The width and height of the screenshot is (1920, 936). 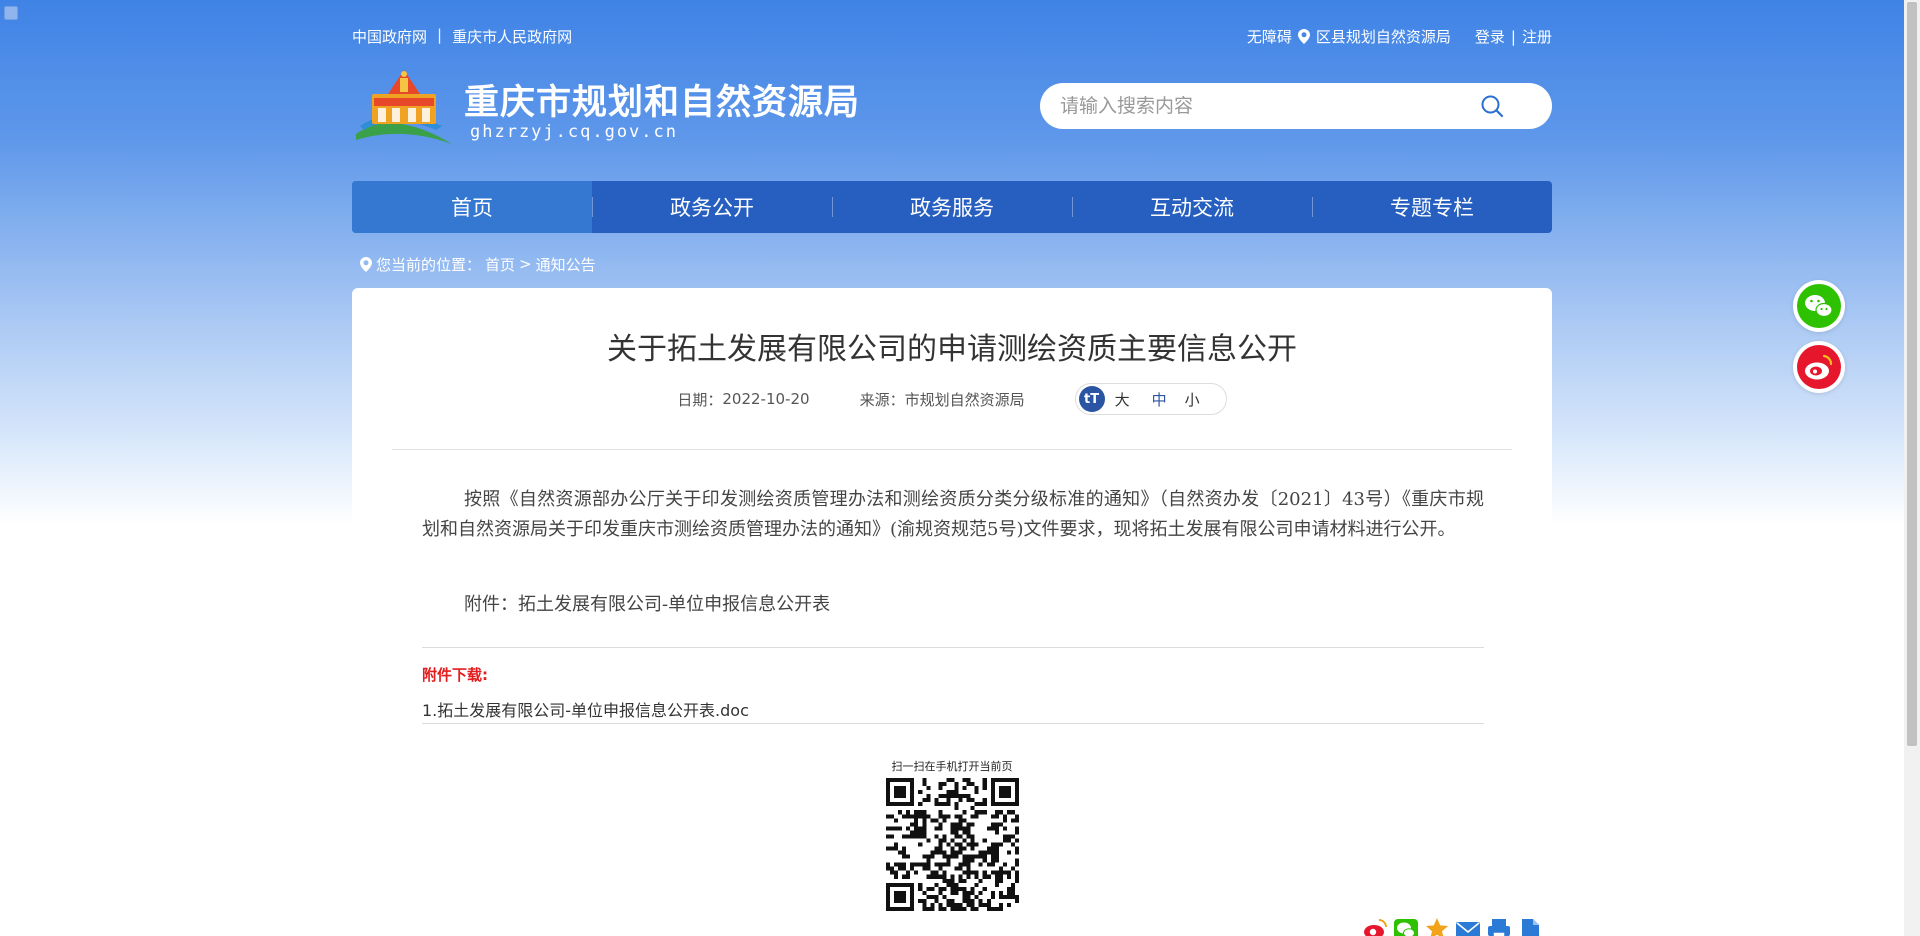 What do you see at coordinates (1432, 207) in the screenshot?
I see `nav-special-topics: 专题专栏` at bounding box center [1432, 207].